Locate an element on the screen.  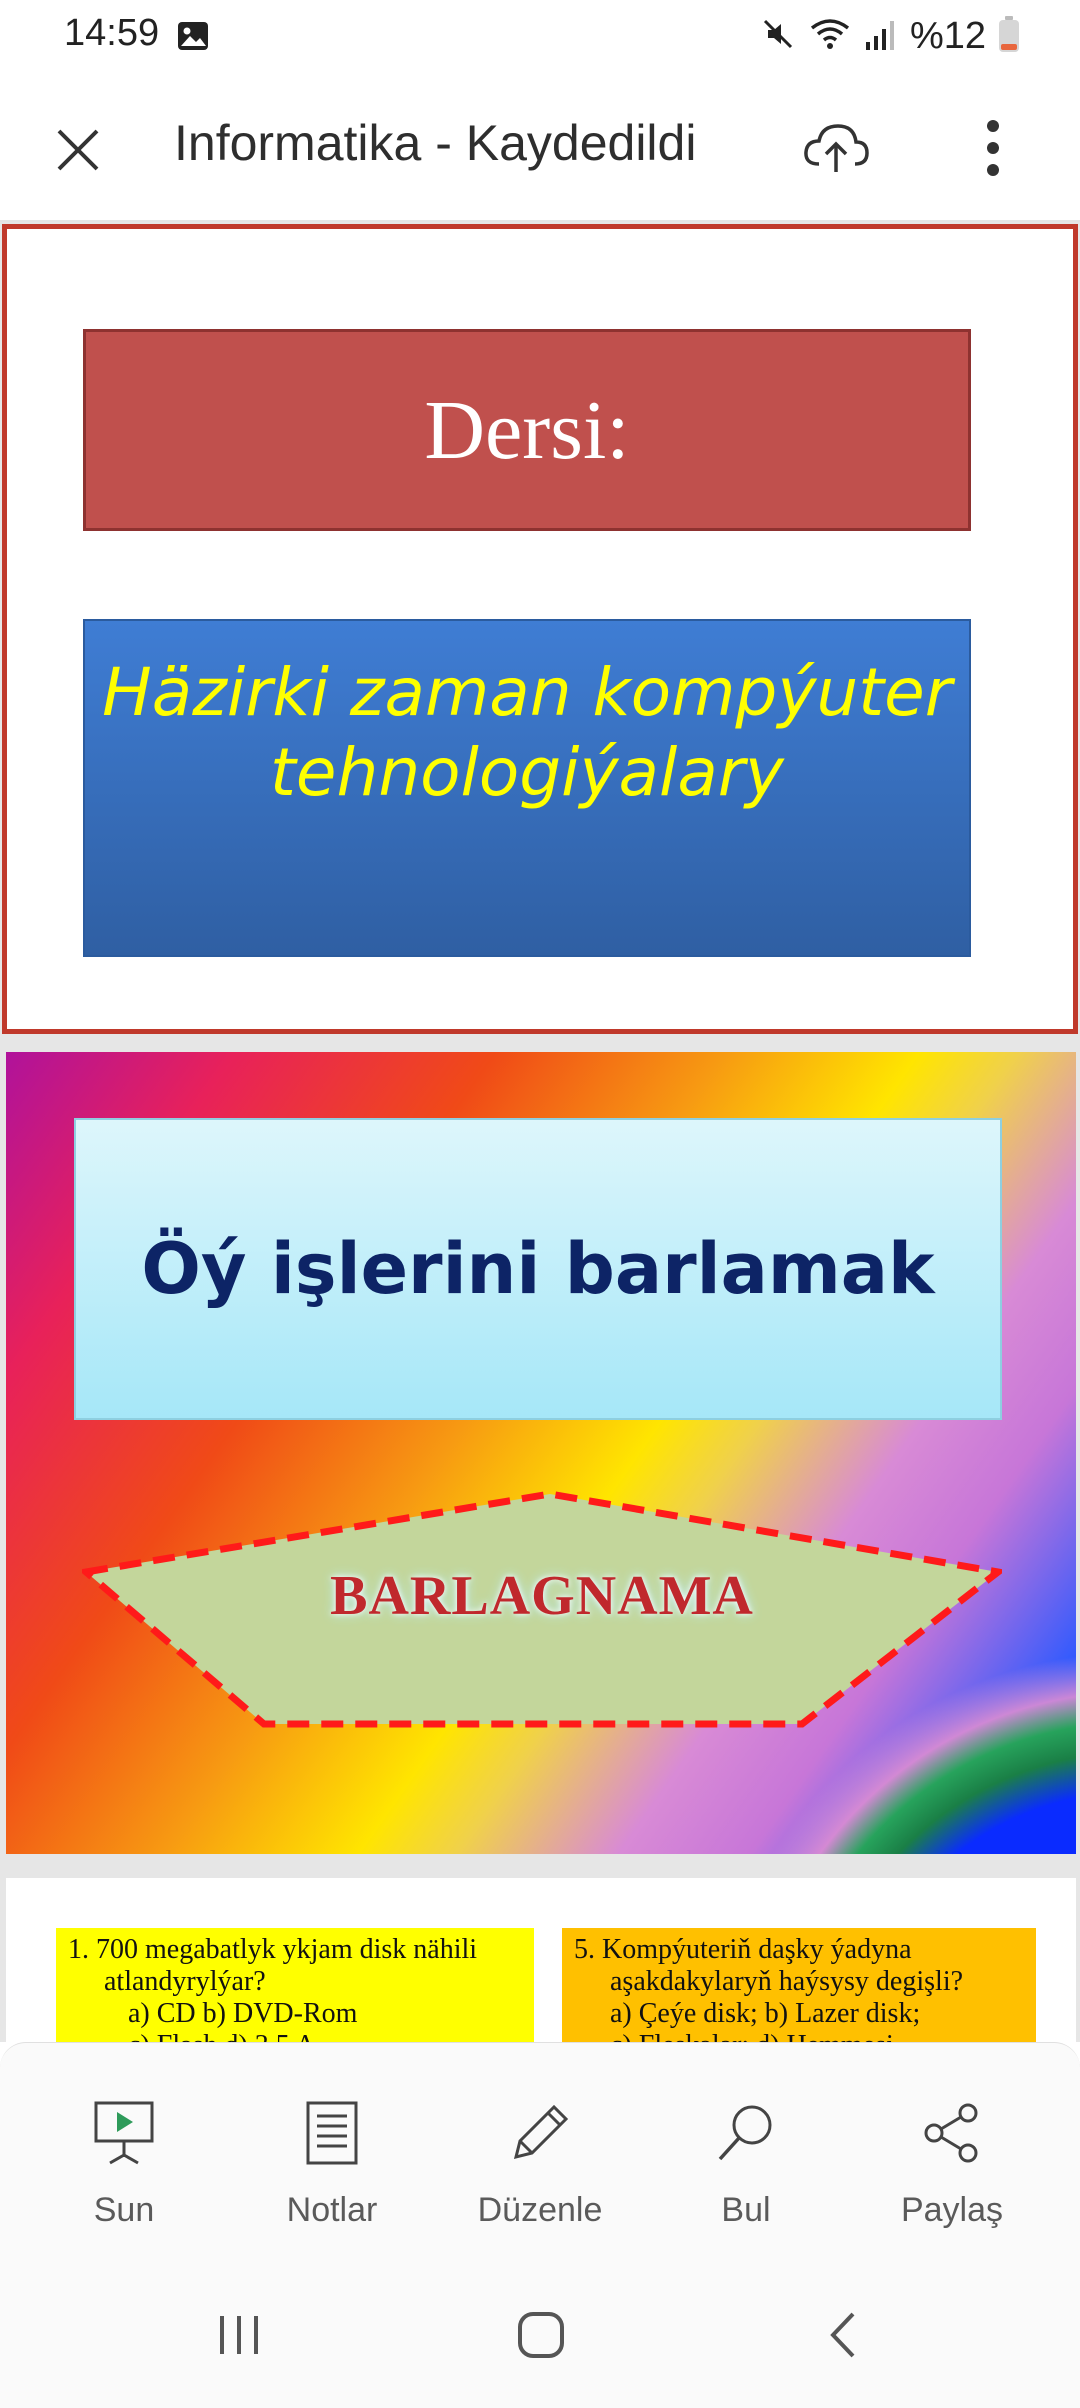
gallery-icon is located at coordinates (193, 36).